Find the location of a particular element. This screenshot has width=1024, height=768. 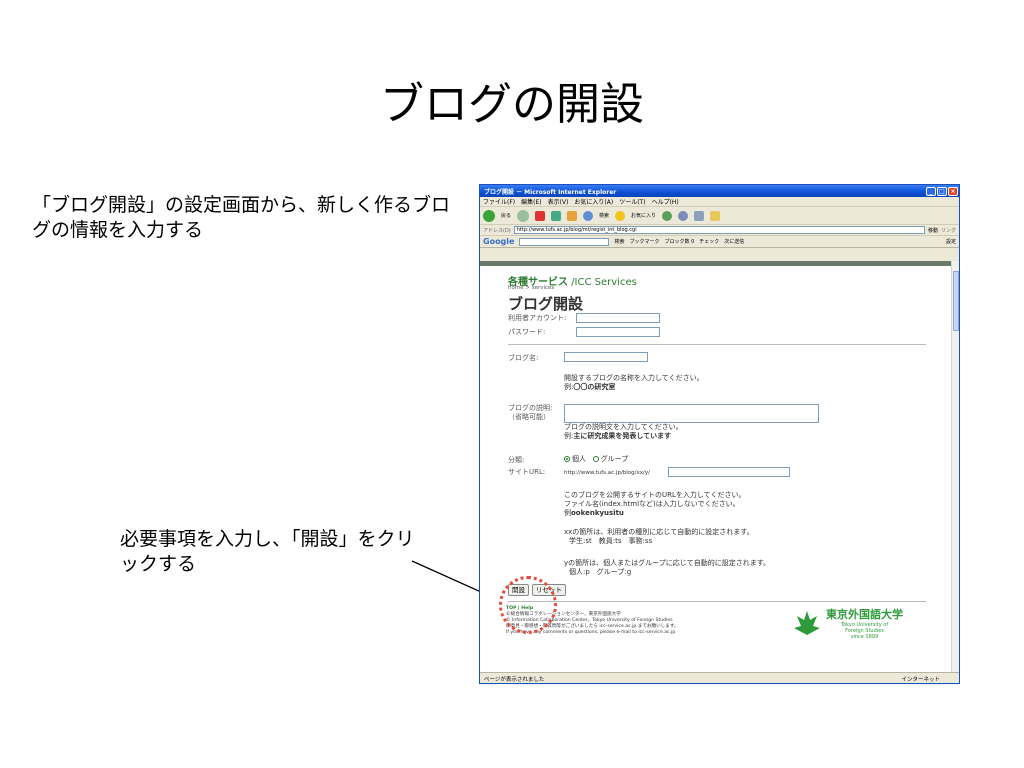

close-button: × is located at coordinates (953, 191).